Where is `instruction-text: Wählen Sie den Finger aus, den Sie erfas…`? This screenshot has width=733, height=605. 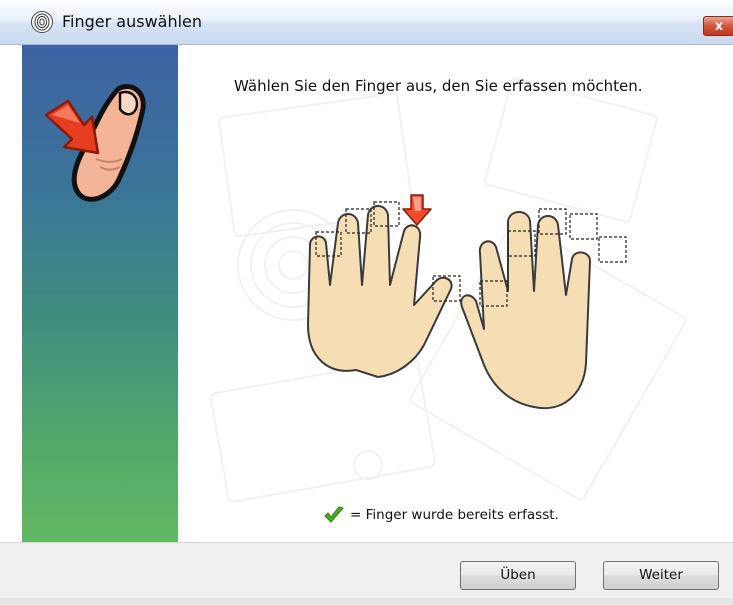
instruction-text: Wählen Sie den Finger aus, den Sie erfas… is located at coordinates (438, 86).